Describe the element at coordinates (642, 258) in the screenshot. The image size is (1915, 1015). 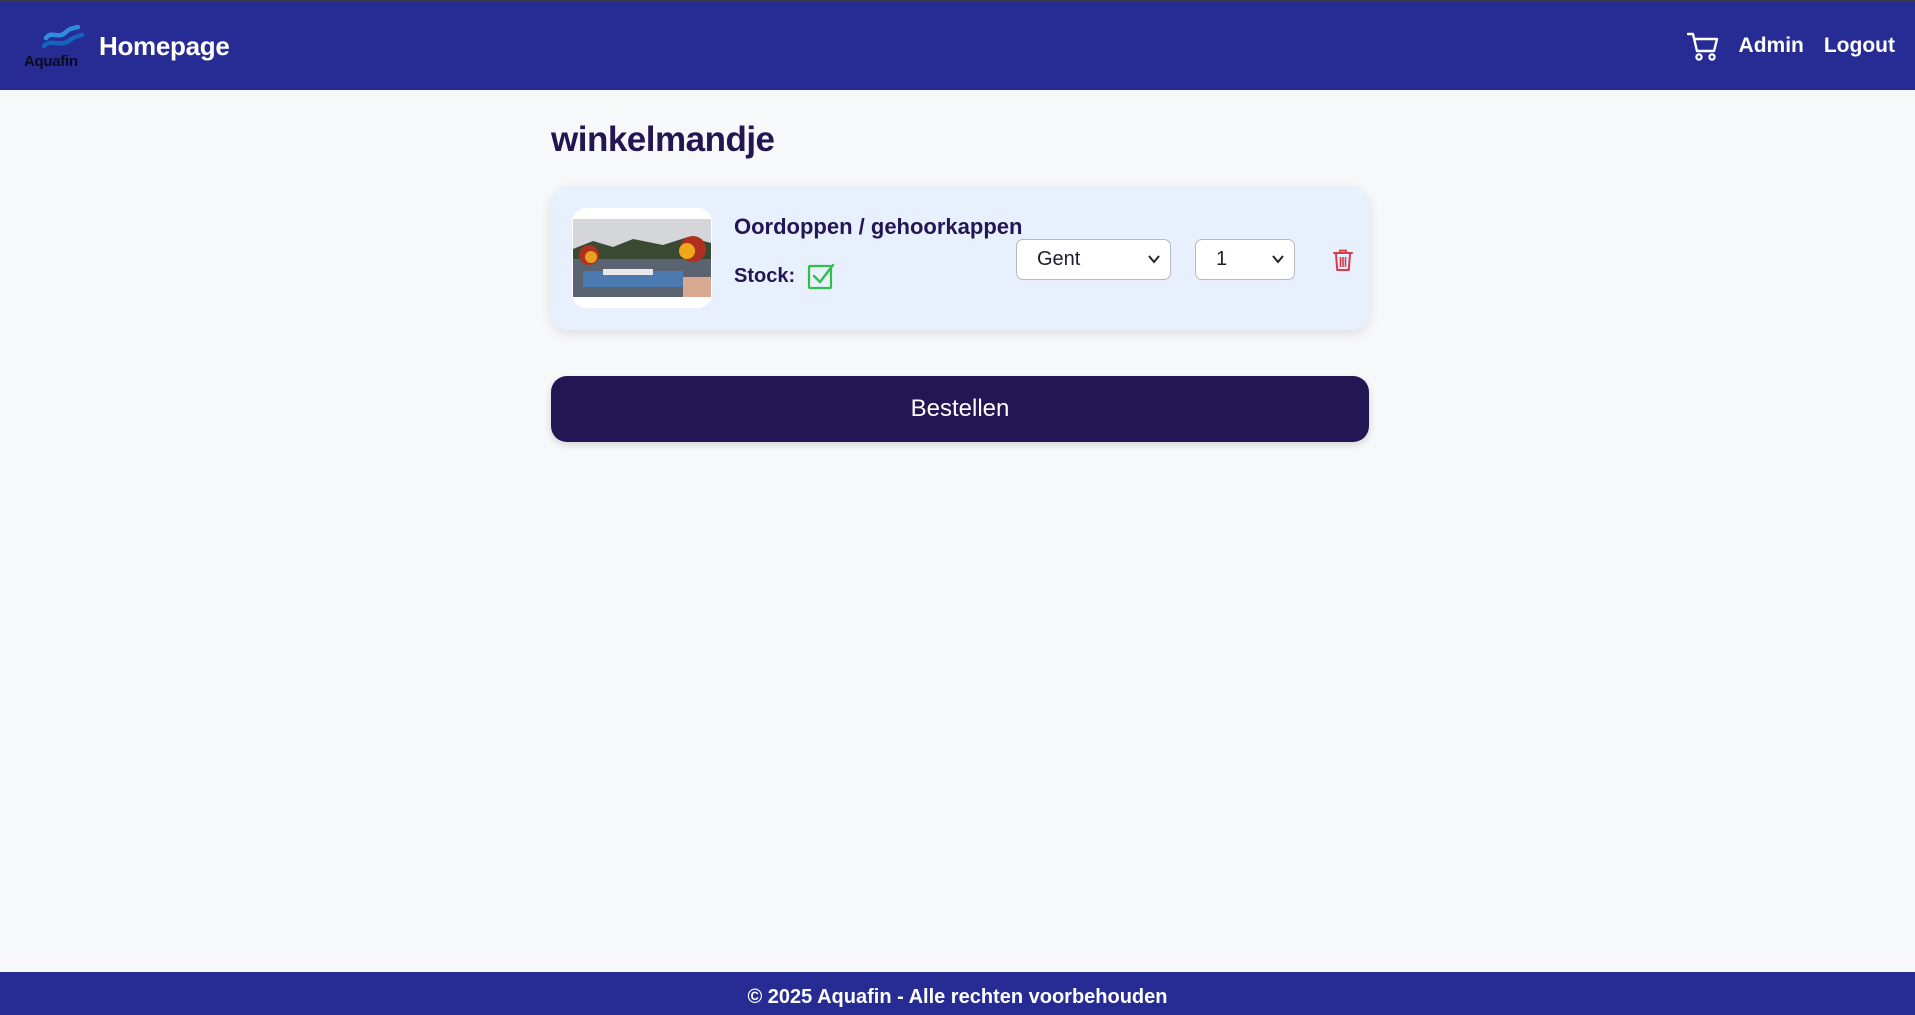
I see `product-image` at that location.